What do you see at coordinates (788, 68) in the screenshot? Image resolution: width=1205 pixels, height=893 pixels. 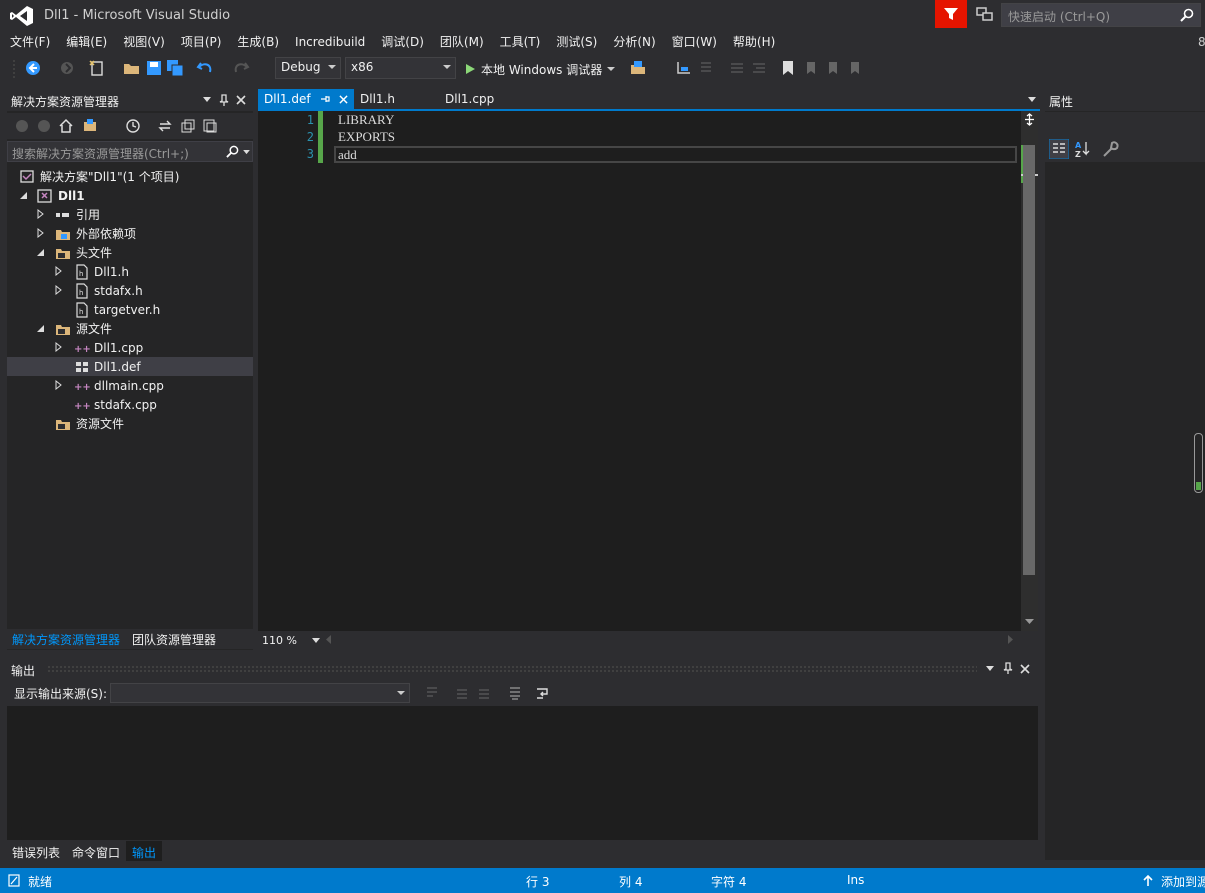 I see `bookmark-icon` at bounding box center [788, 68].